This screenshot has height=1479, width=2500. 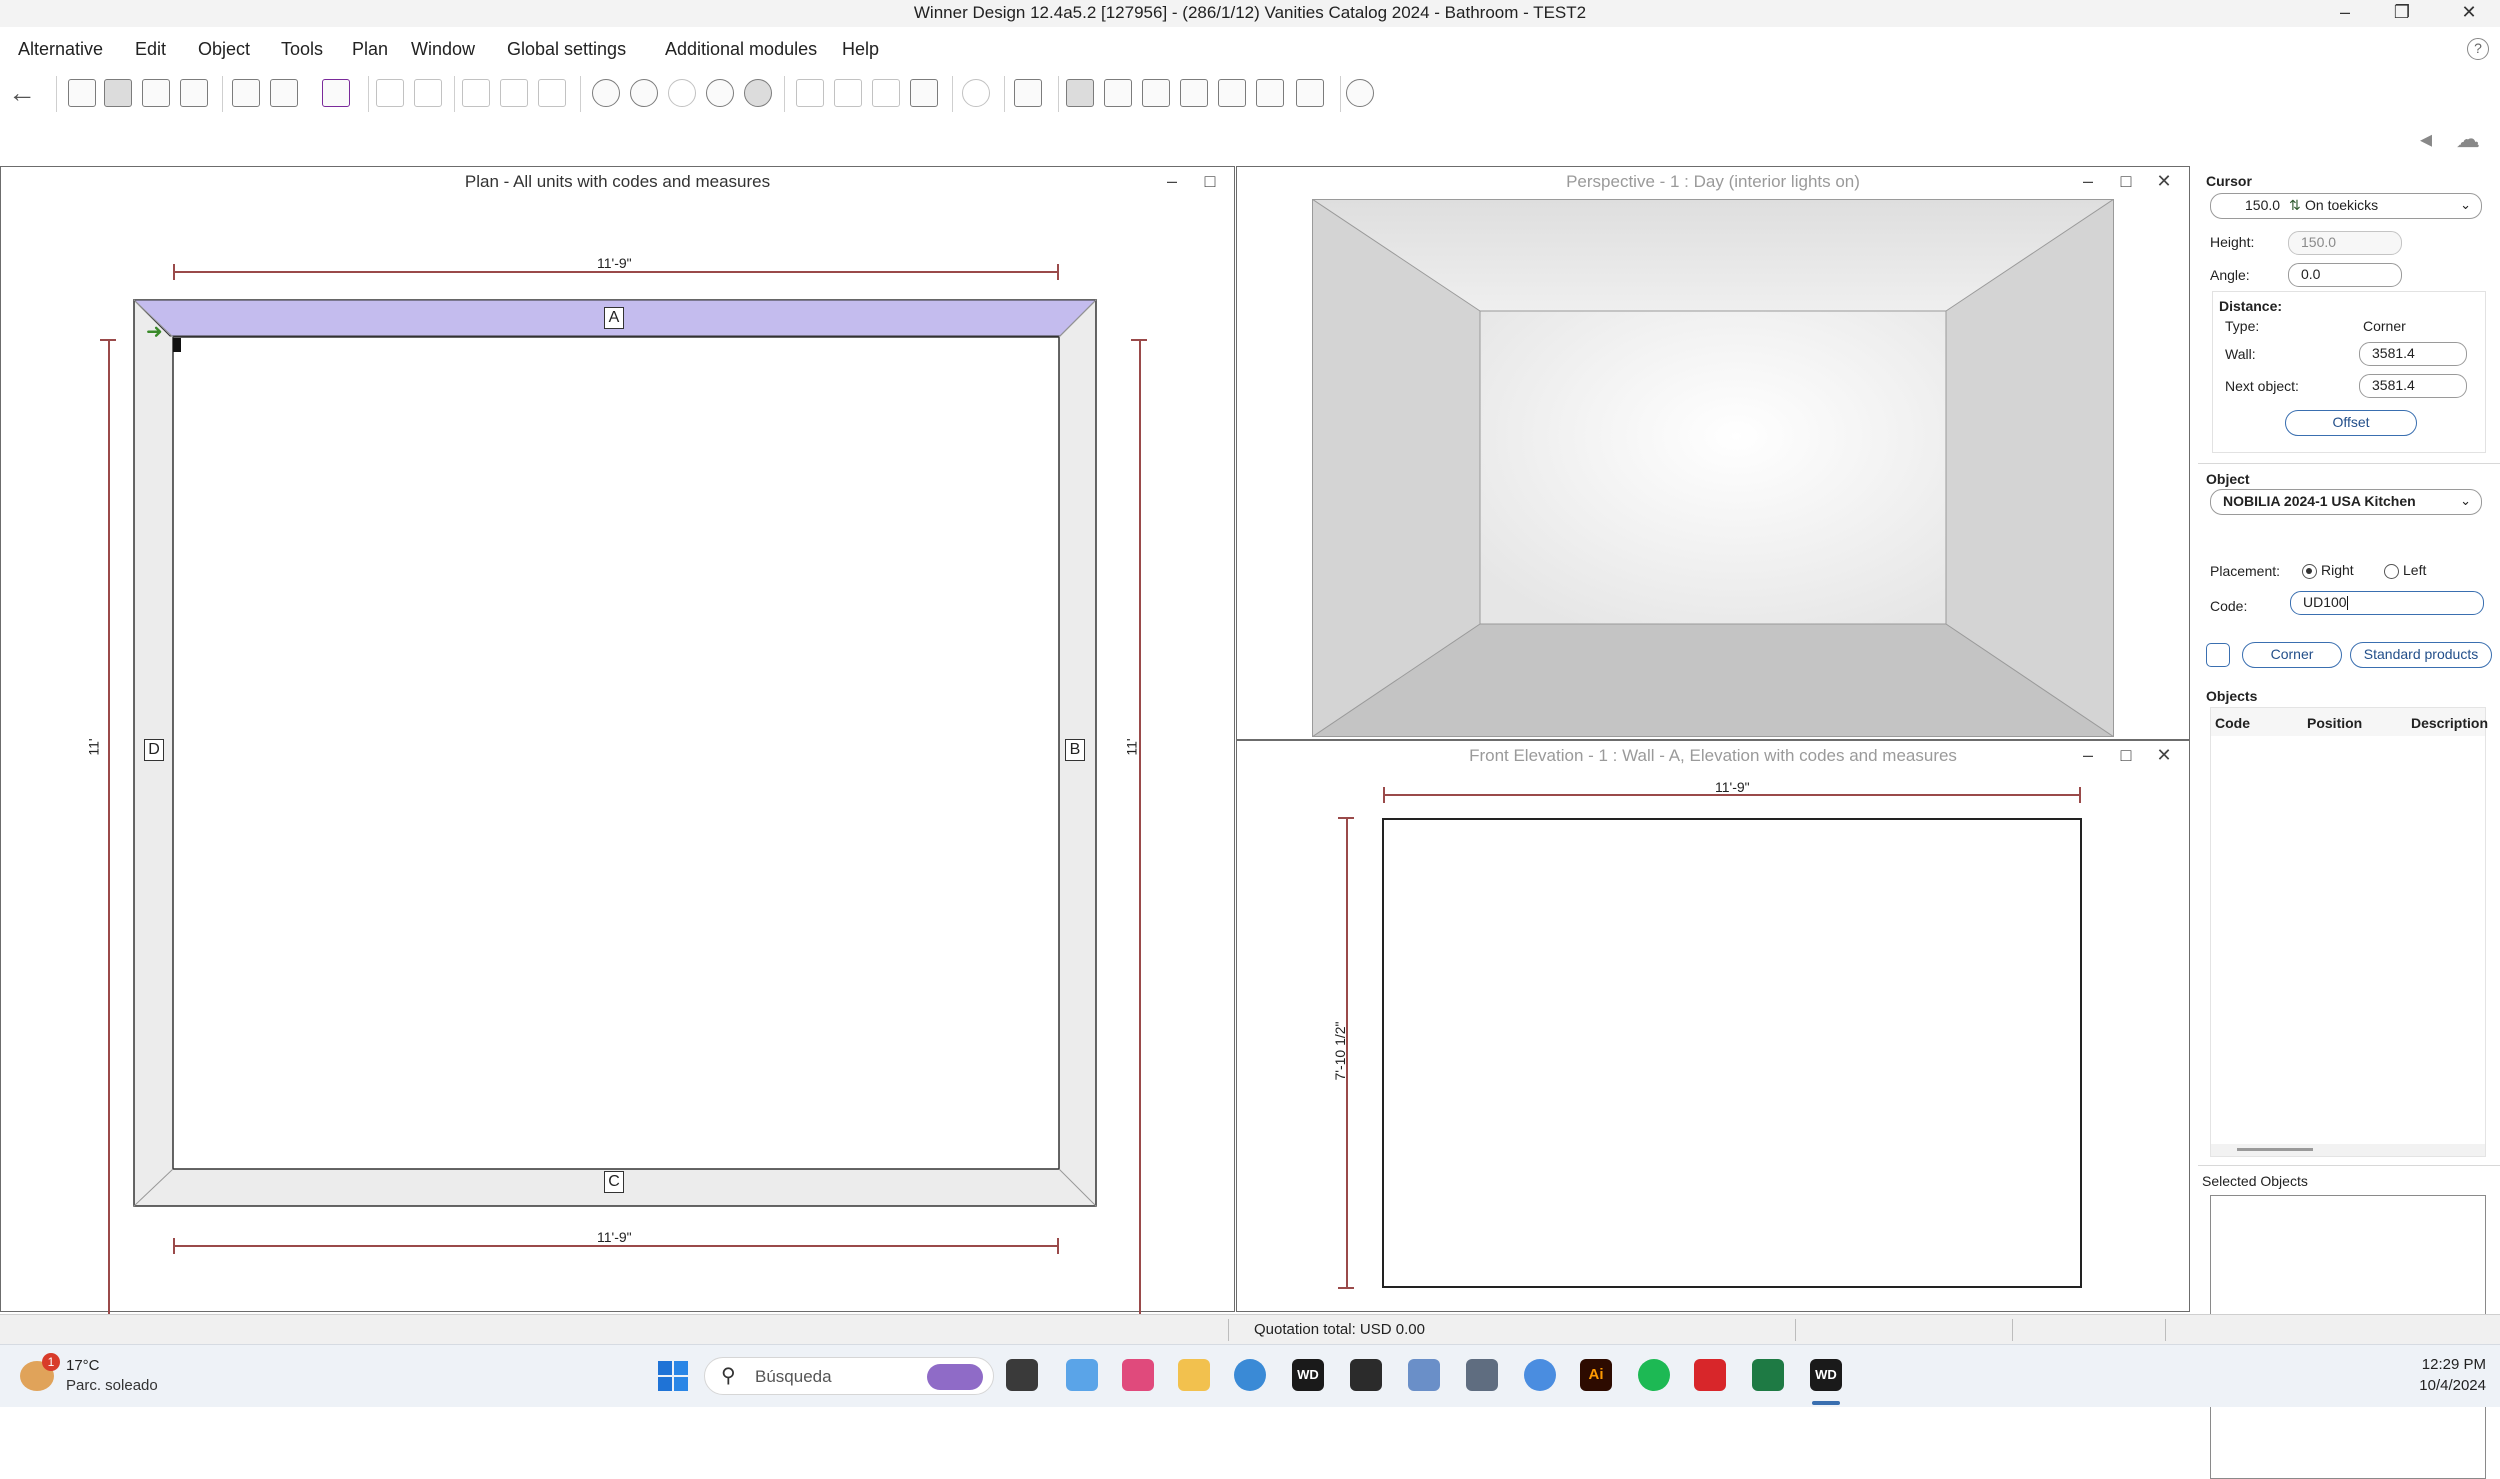 I want to click on wall-distance-field: 3581.4, so click(x=2413, y=354).